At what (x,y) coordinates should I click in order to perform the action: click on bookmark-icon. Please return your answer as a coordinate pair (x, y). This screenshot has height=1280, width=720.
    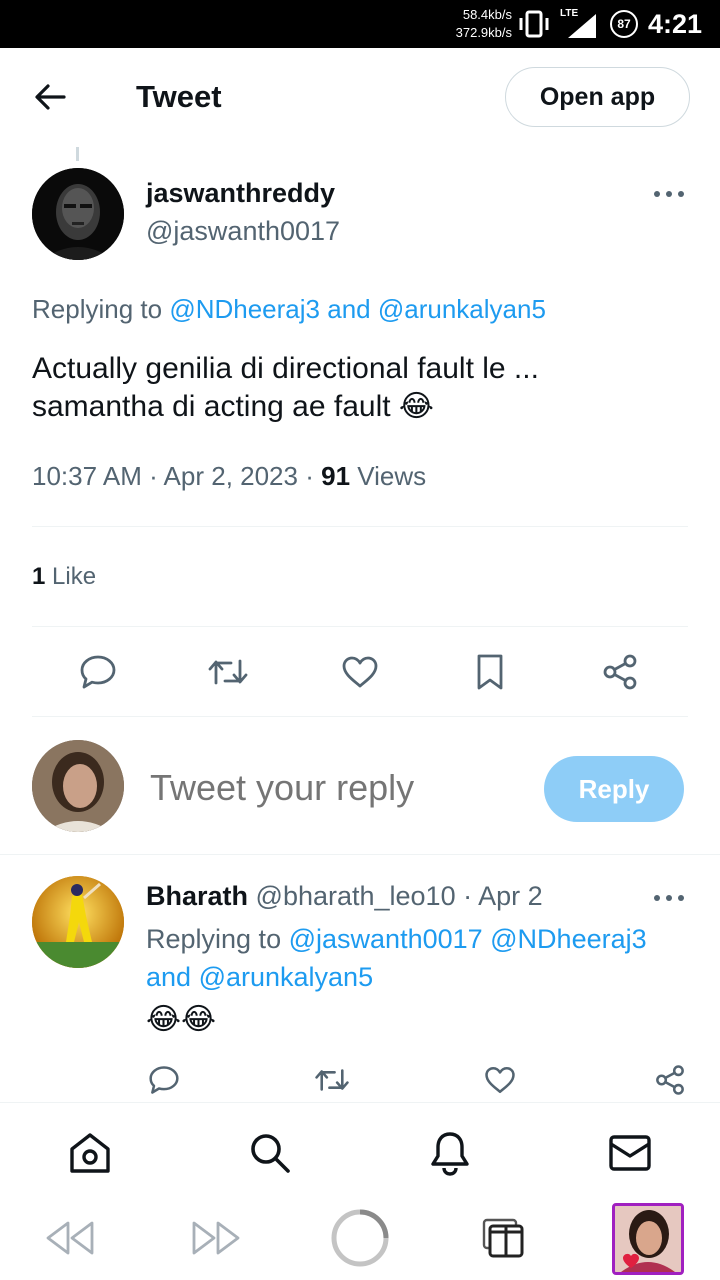
    Looking at the image, I should click on (490, 672).